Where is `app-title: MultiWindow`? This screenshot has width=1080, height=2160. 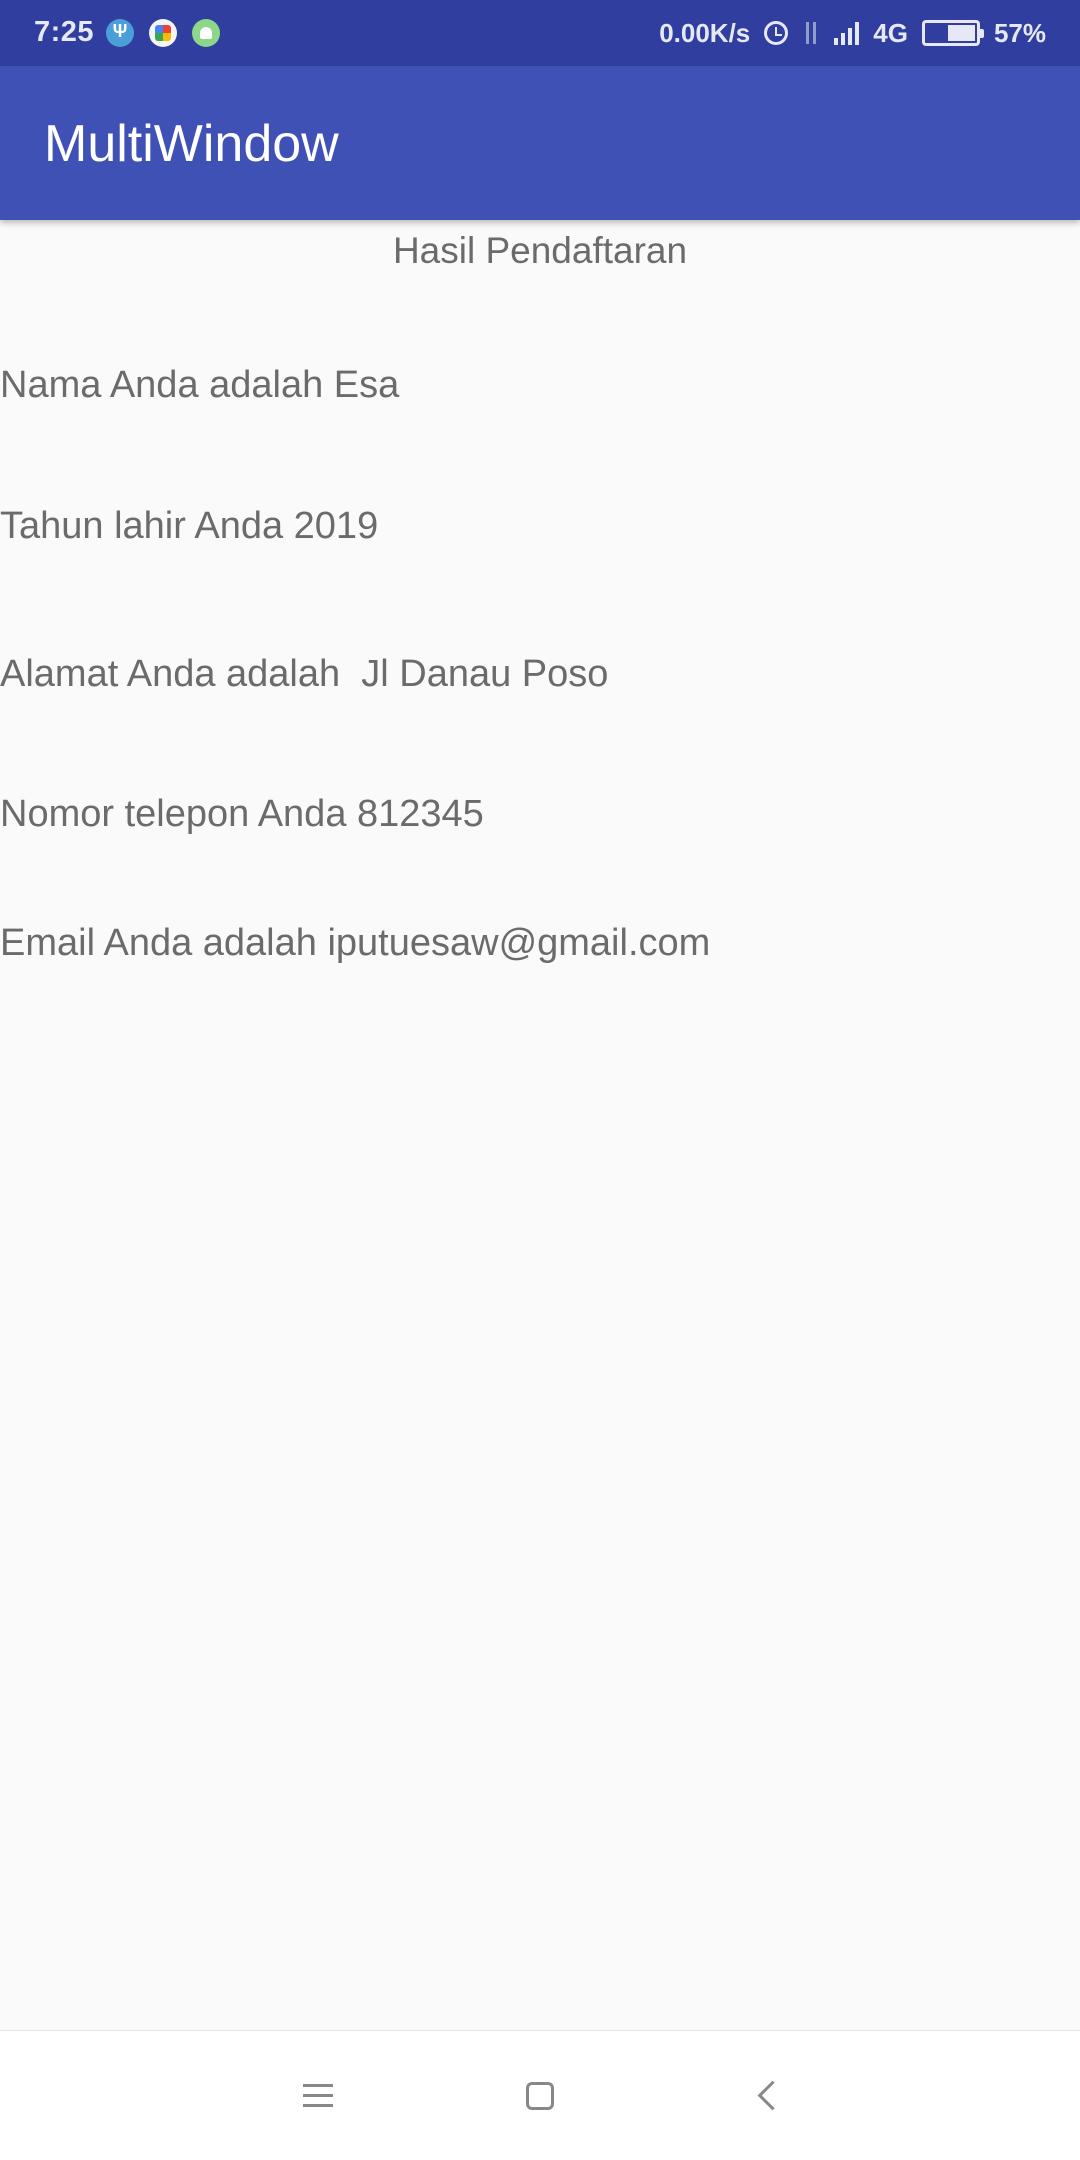 app-title: MultiWindow is located at coordinates (191, 144).